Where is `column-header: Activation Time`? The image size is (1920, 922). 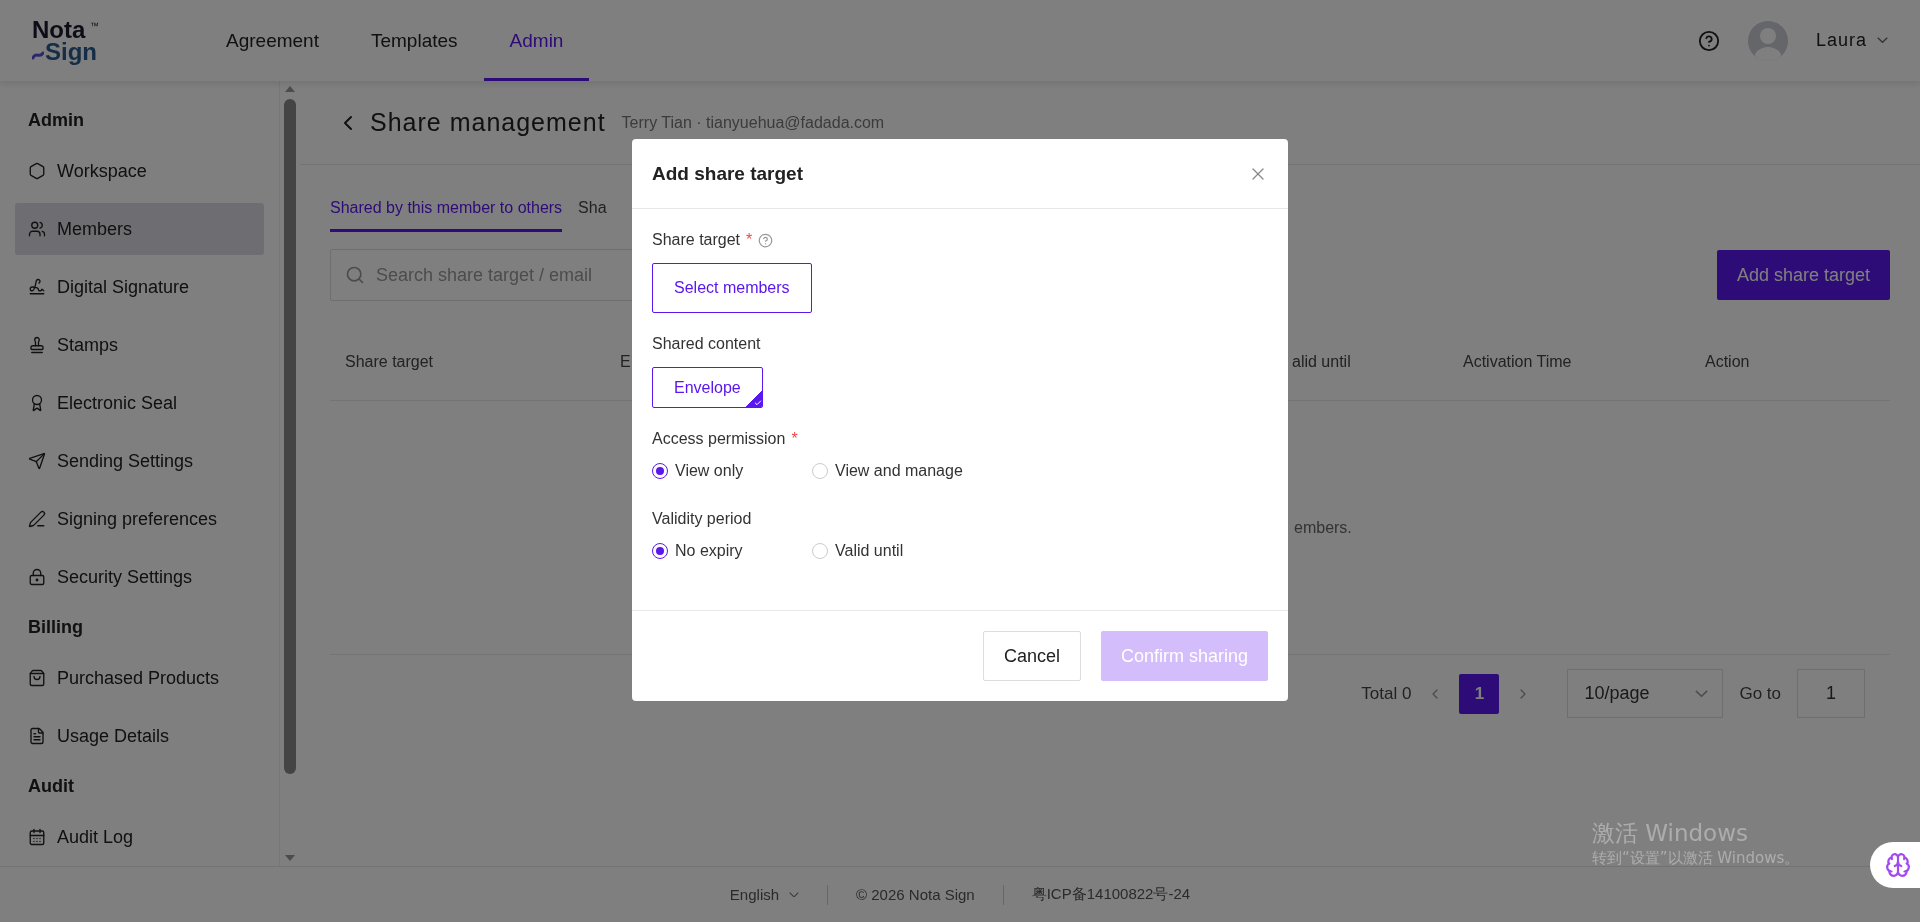
column-header: Activation Time is located at coordinates (1518, 361).